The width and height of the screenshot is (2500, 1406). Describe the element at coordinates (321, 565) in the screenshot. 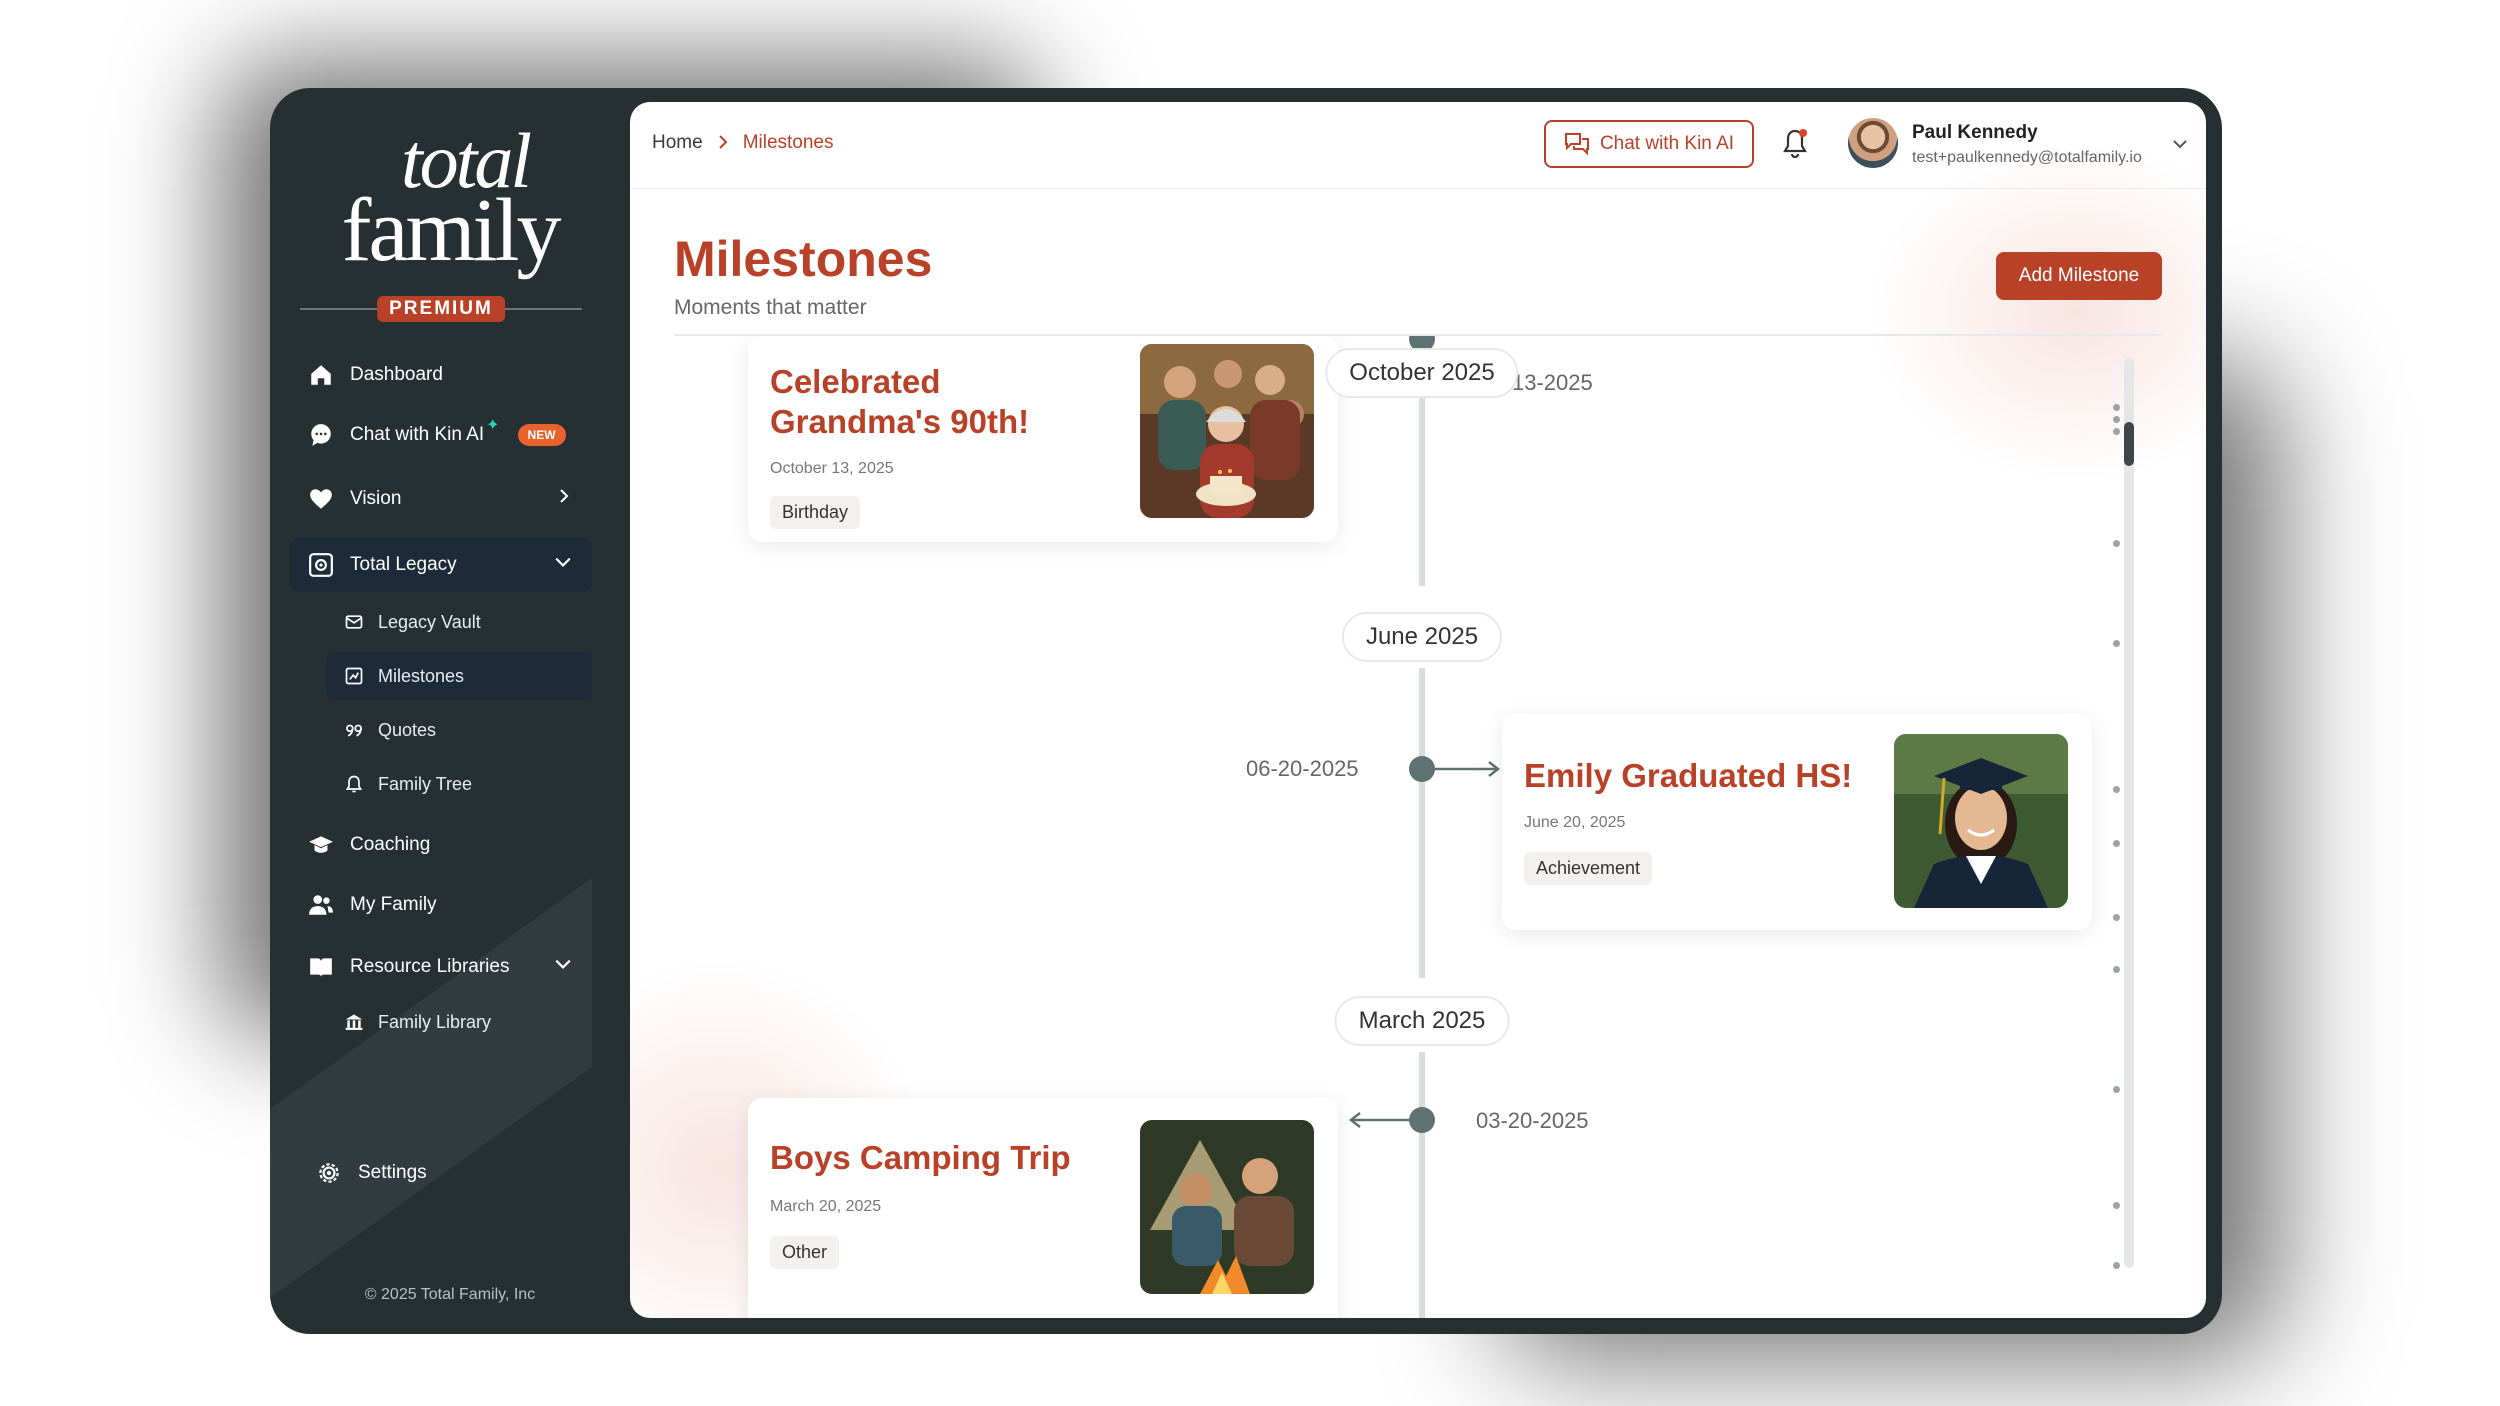

I see `vault-icon` at that location.